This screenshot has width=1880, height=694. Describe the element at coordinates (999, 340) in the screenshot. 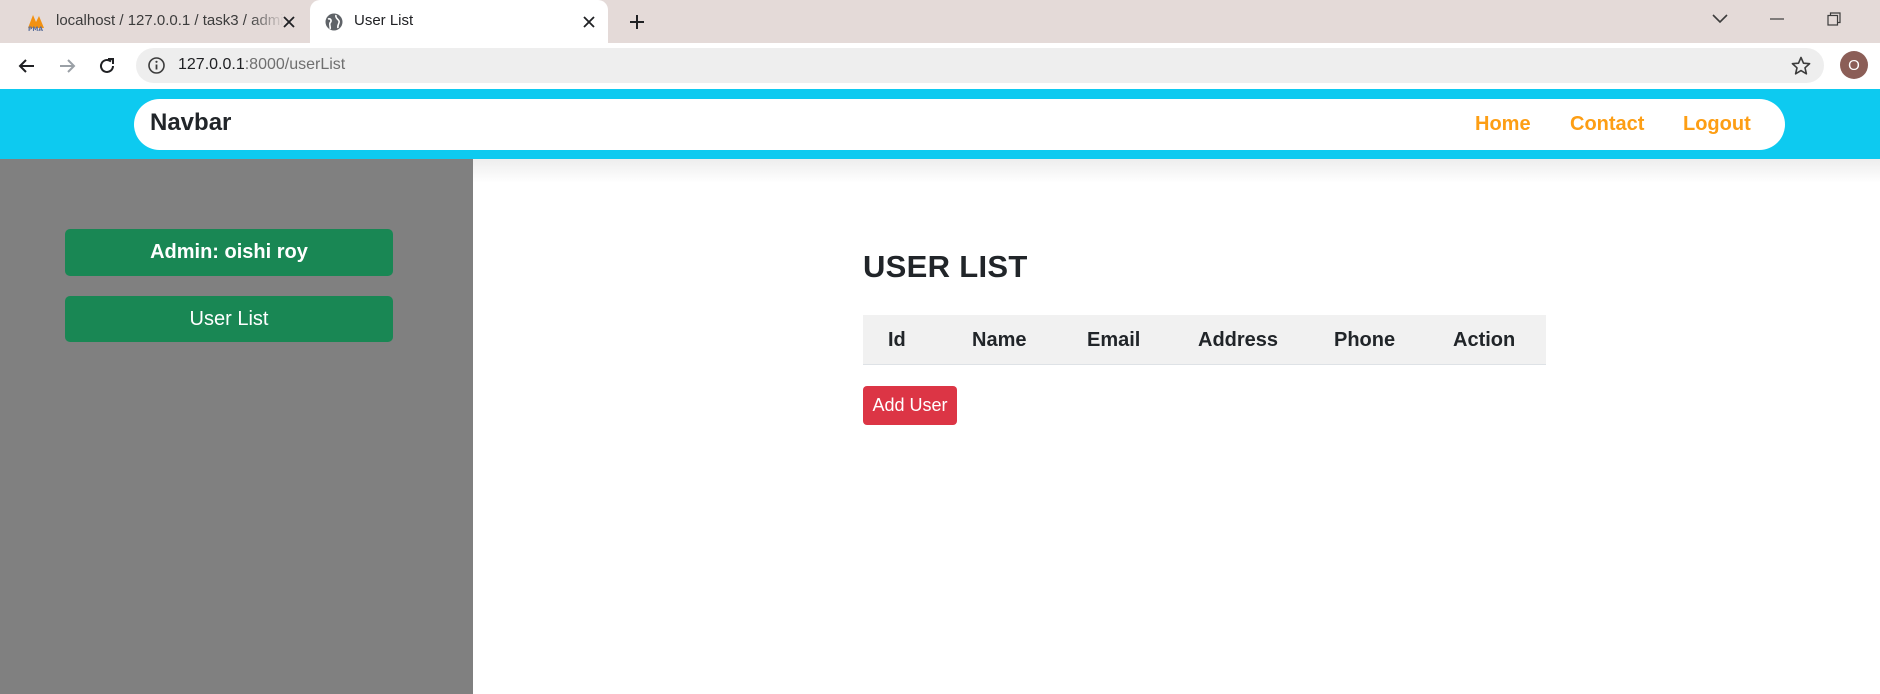

I see `column-header-name: Name` at that location.